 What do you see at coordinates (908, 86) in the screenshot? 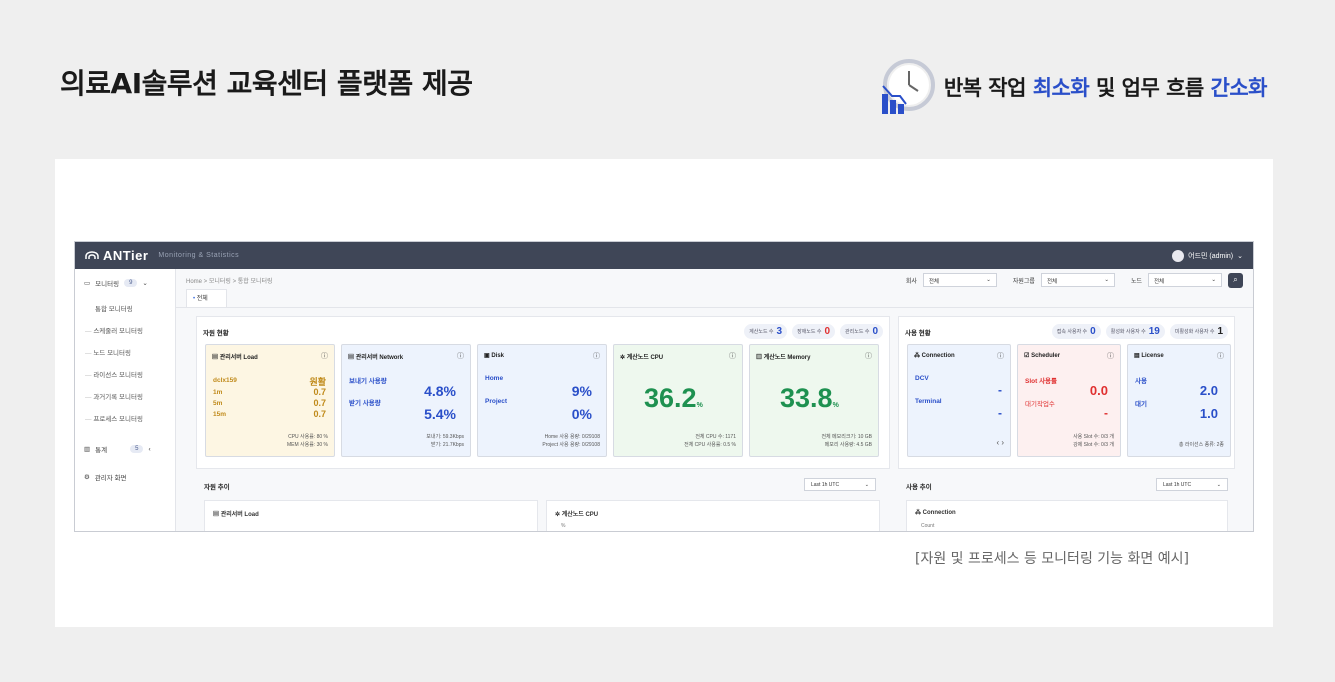
I see `clock-chart-icon` at bounding box center [908, 86].